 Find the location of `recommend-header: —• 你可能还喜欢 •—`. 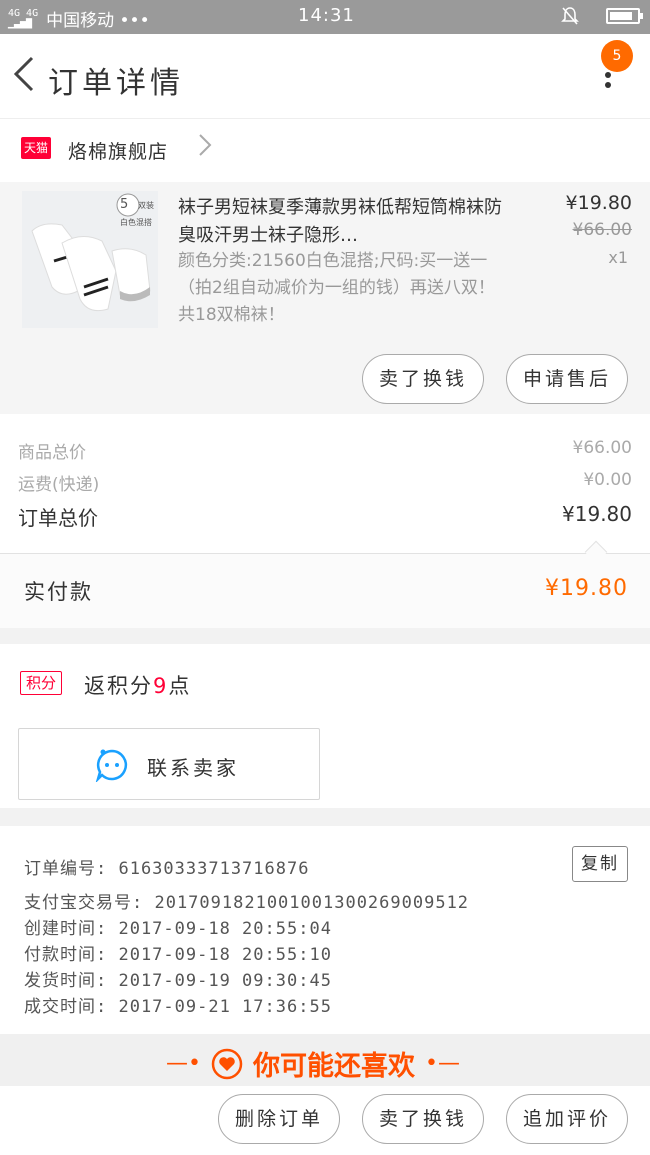

recommend-header: —• 你可能还喜欢 •— is located at coordinates (325, 1060).